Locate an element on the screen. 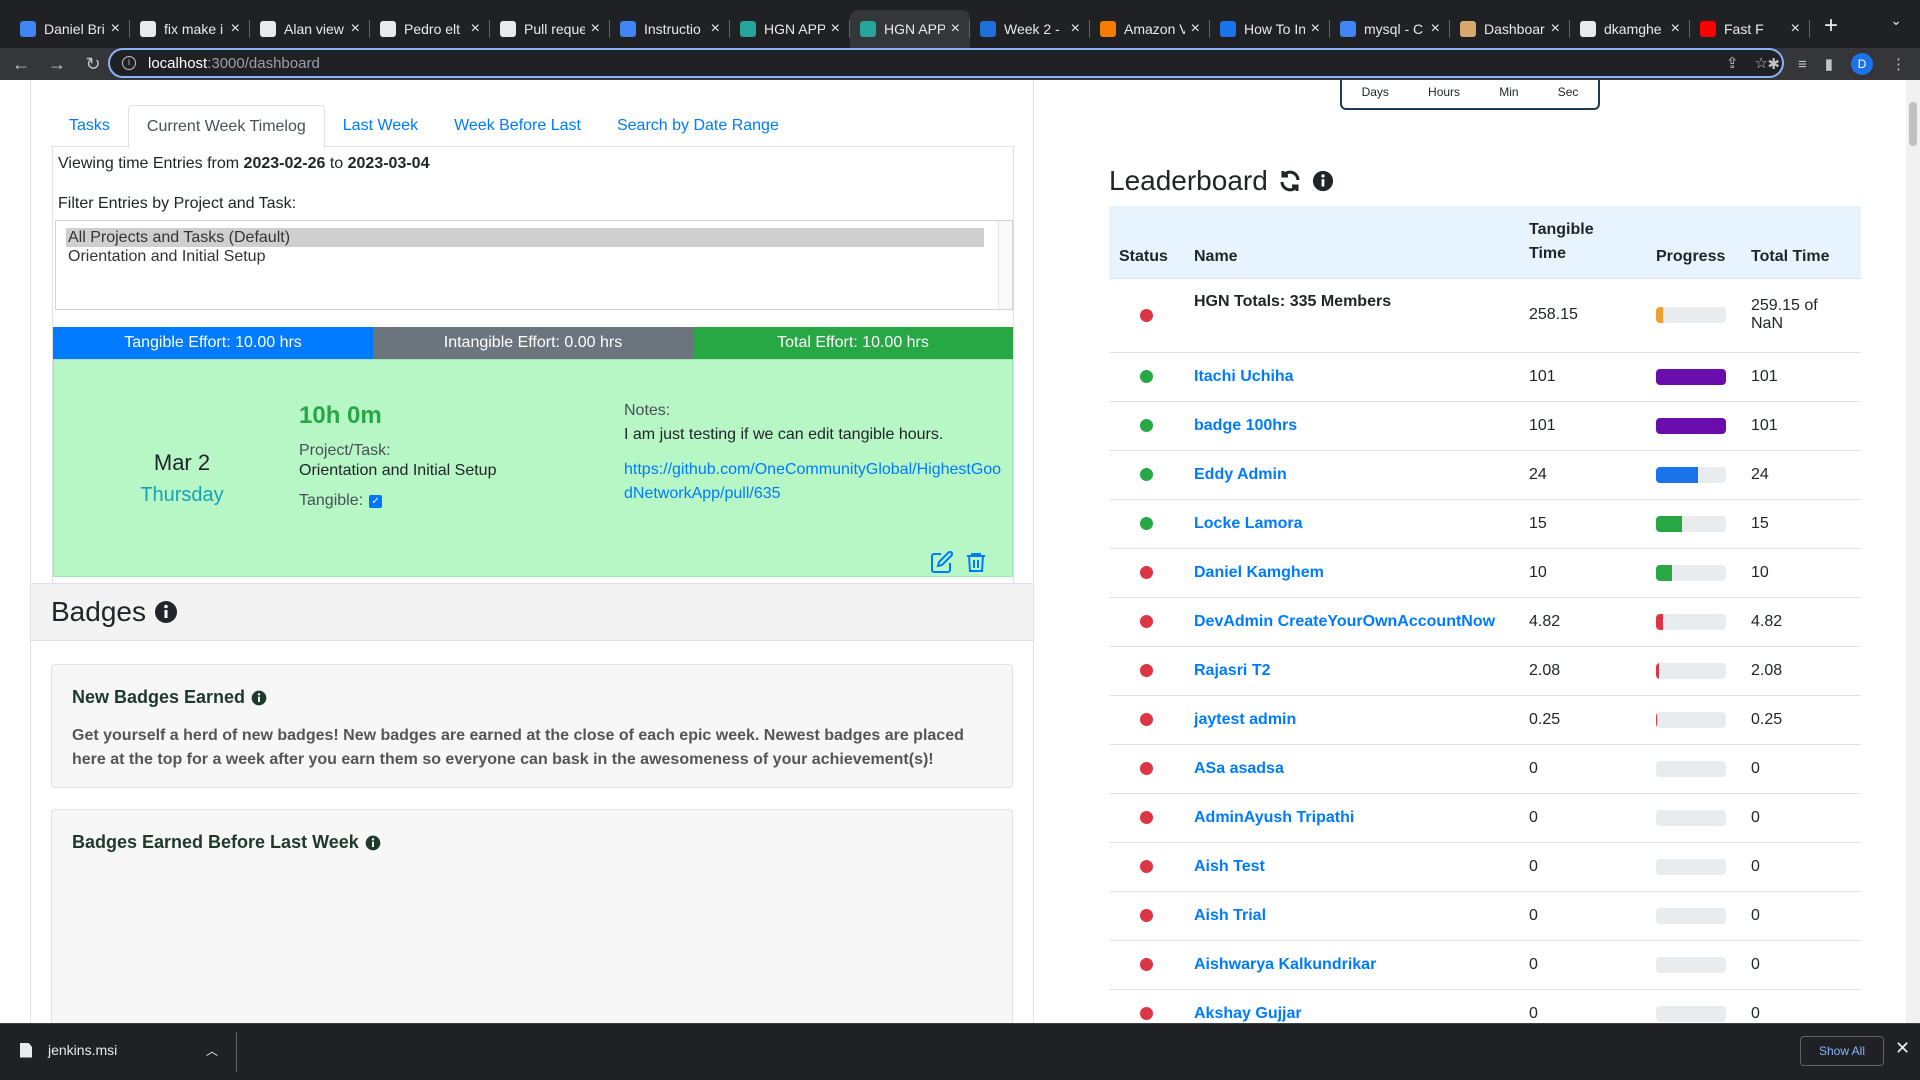  browser-tab: Alan view × is located at coordinates (310, 29).